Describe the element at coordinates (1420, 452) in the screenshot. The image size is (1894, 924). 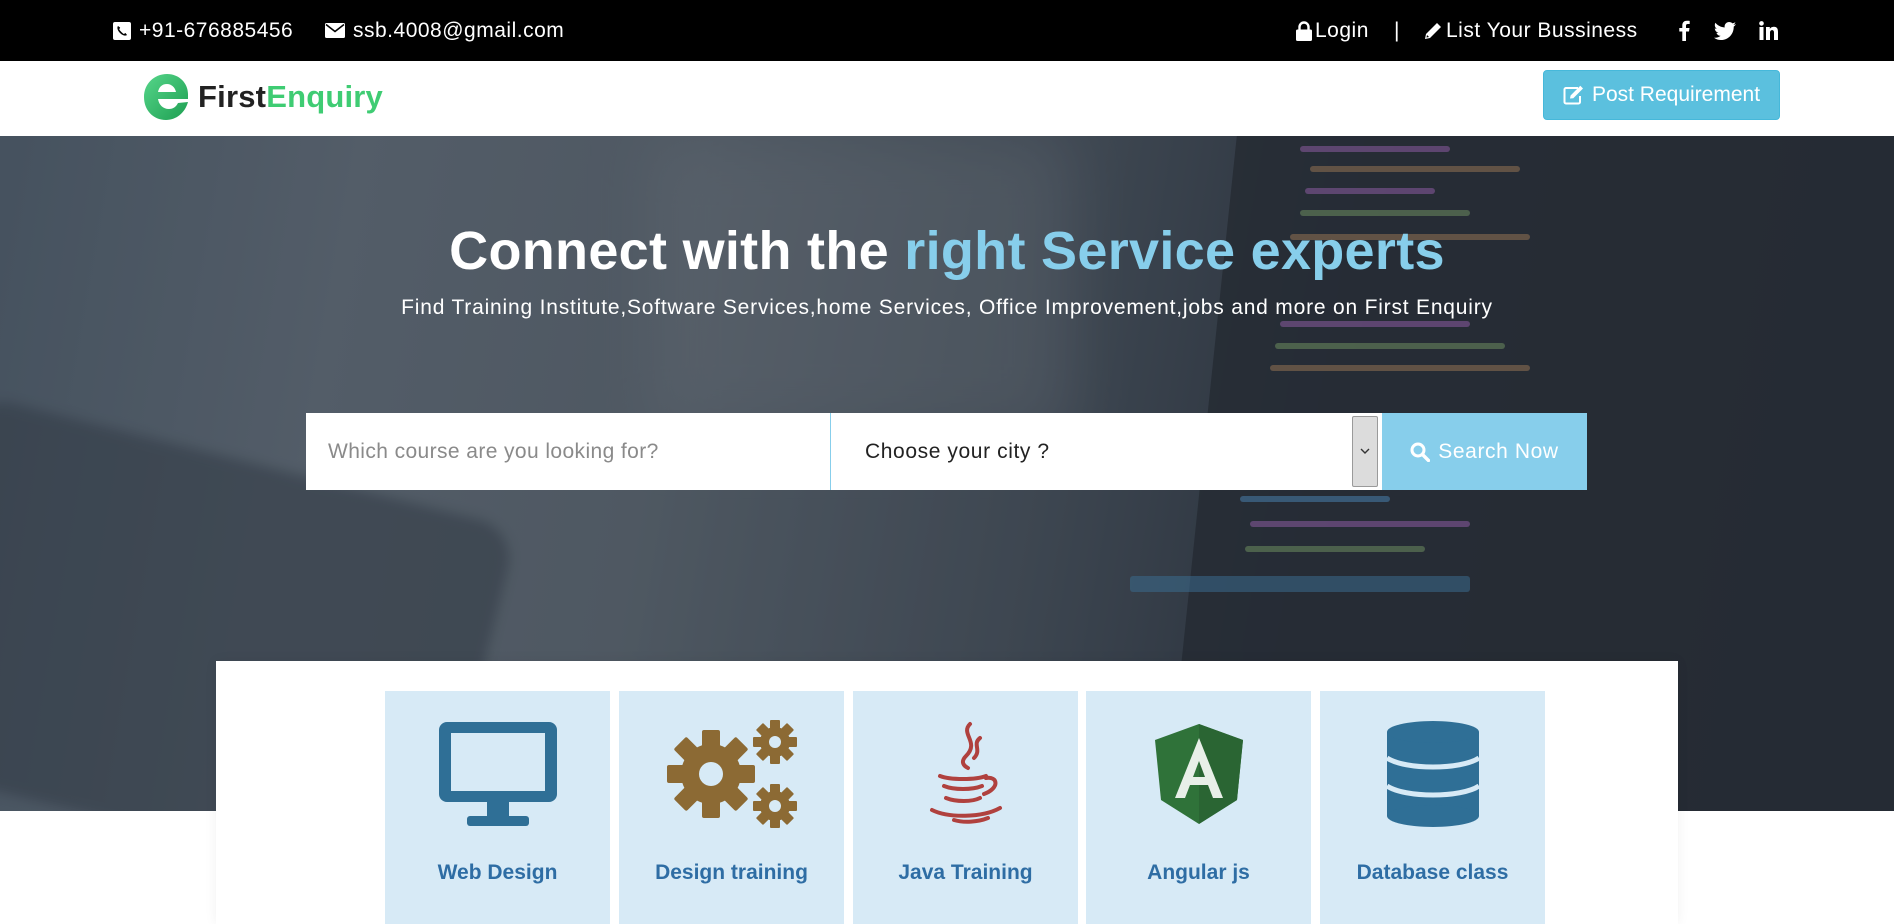
I see `search-icon` at that location.